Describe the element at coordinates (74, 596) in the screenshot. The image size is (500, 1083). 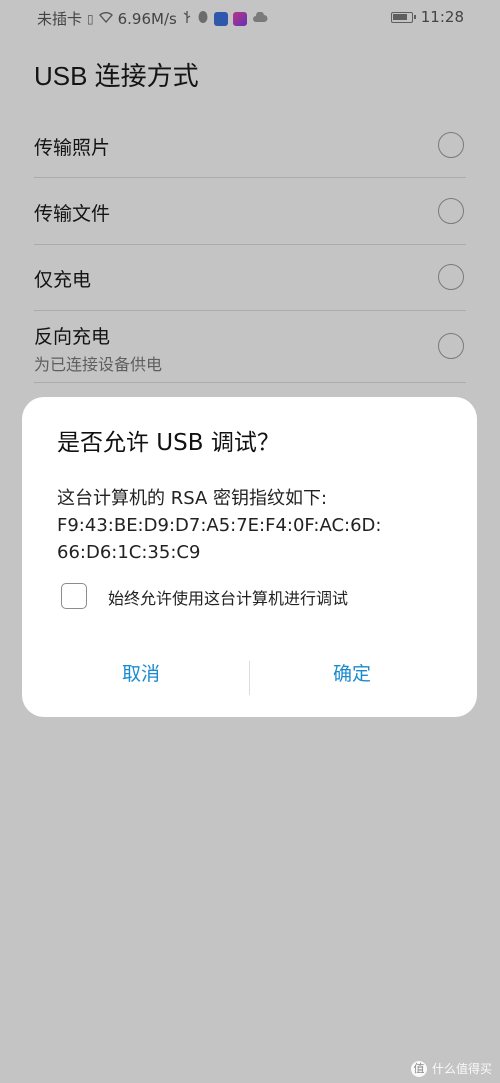
I see `always-allow-checkbox` at that location.